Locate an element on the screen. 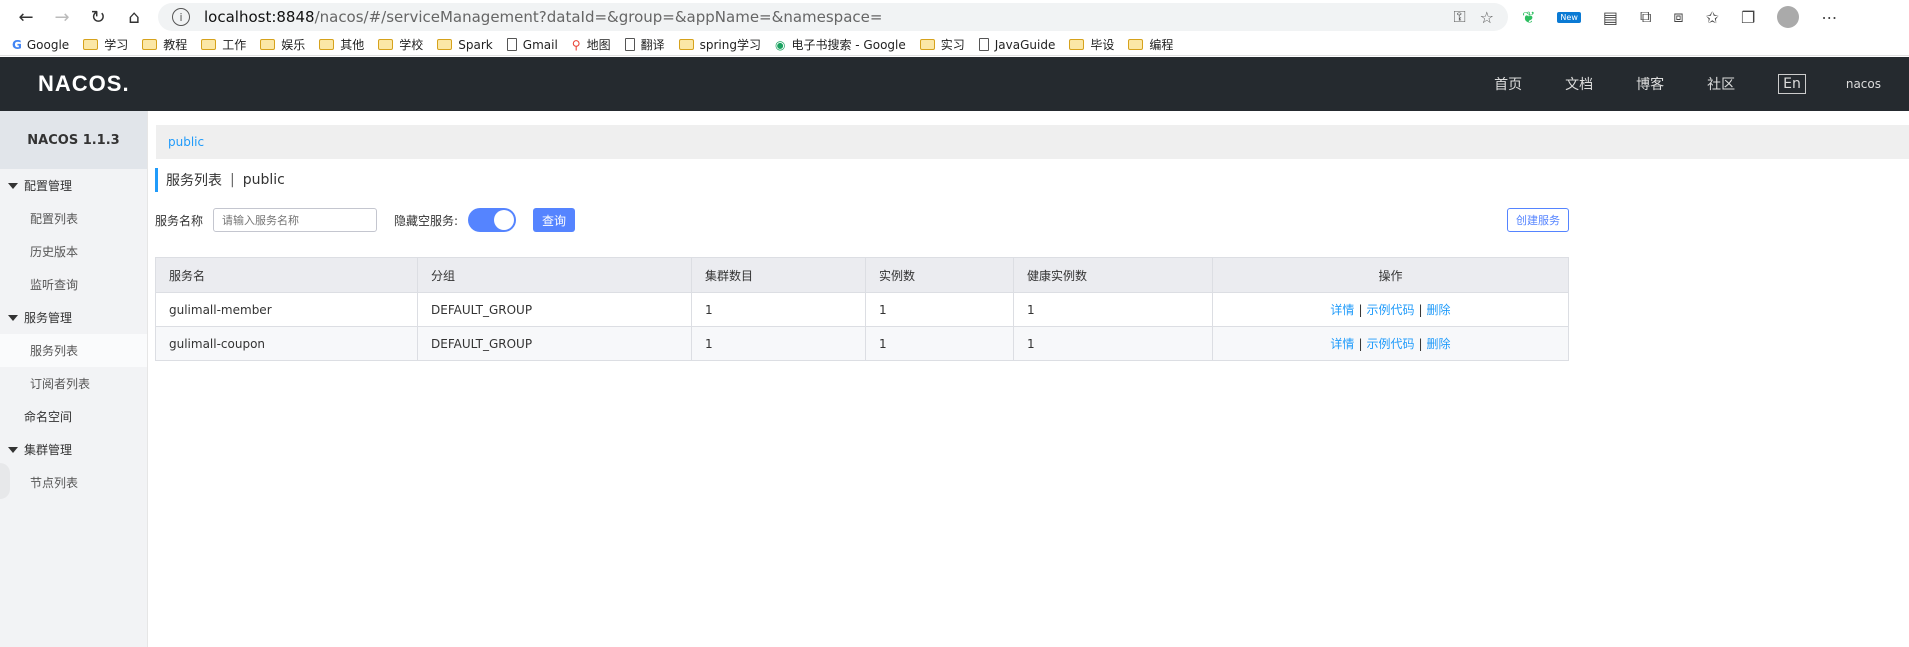 Image resolution: width=1909 pixels, height=647 pixels. home-icon: ⌂ is located at coordinates (134, 17).